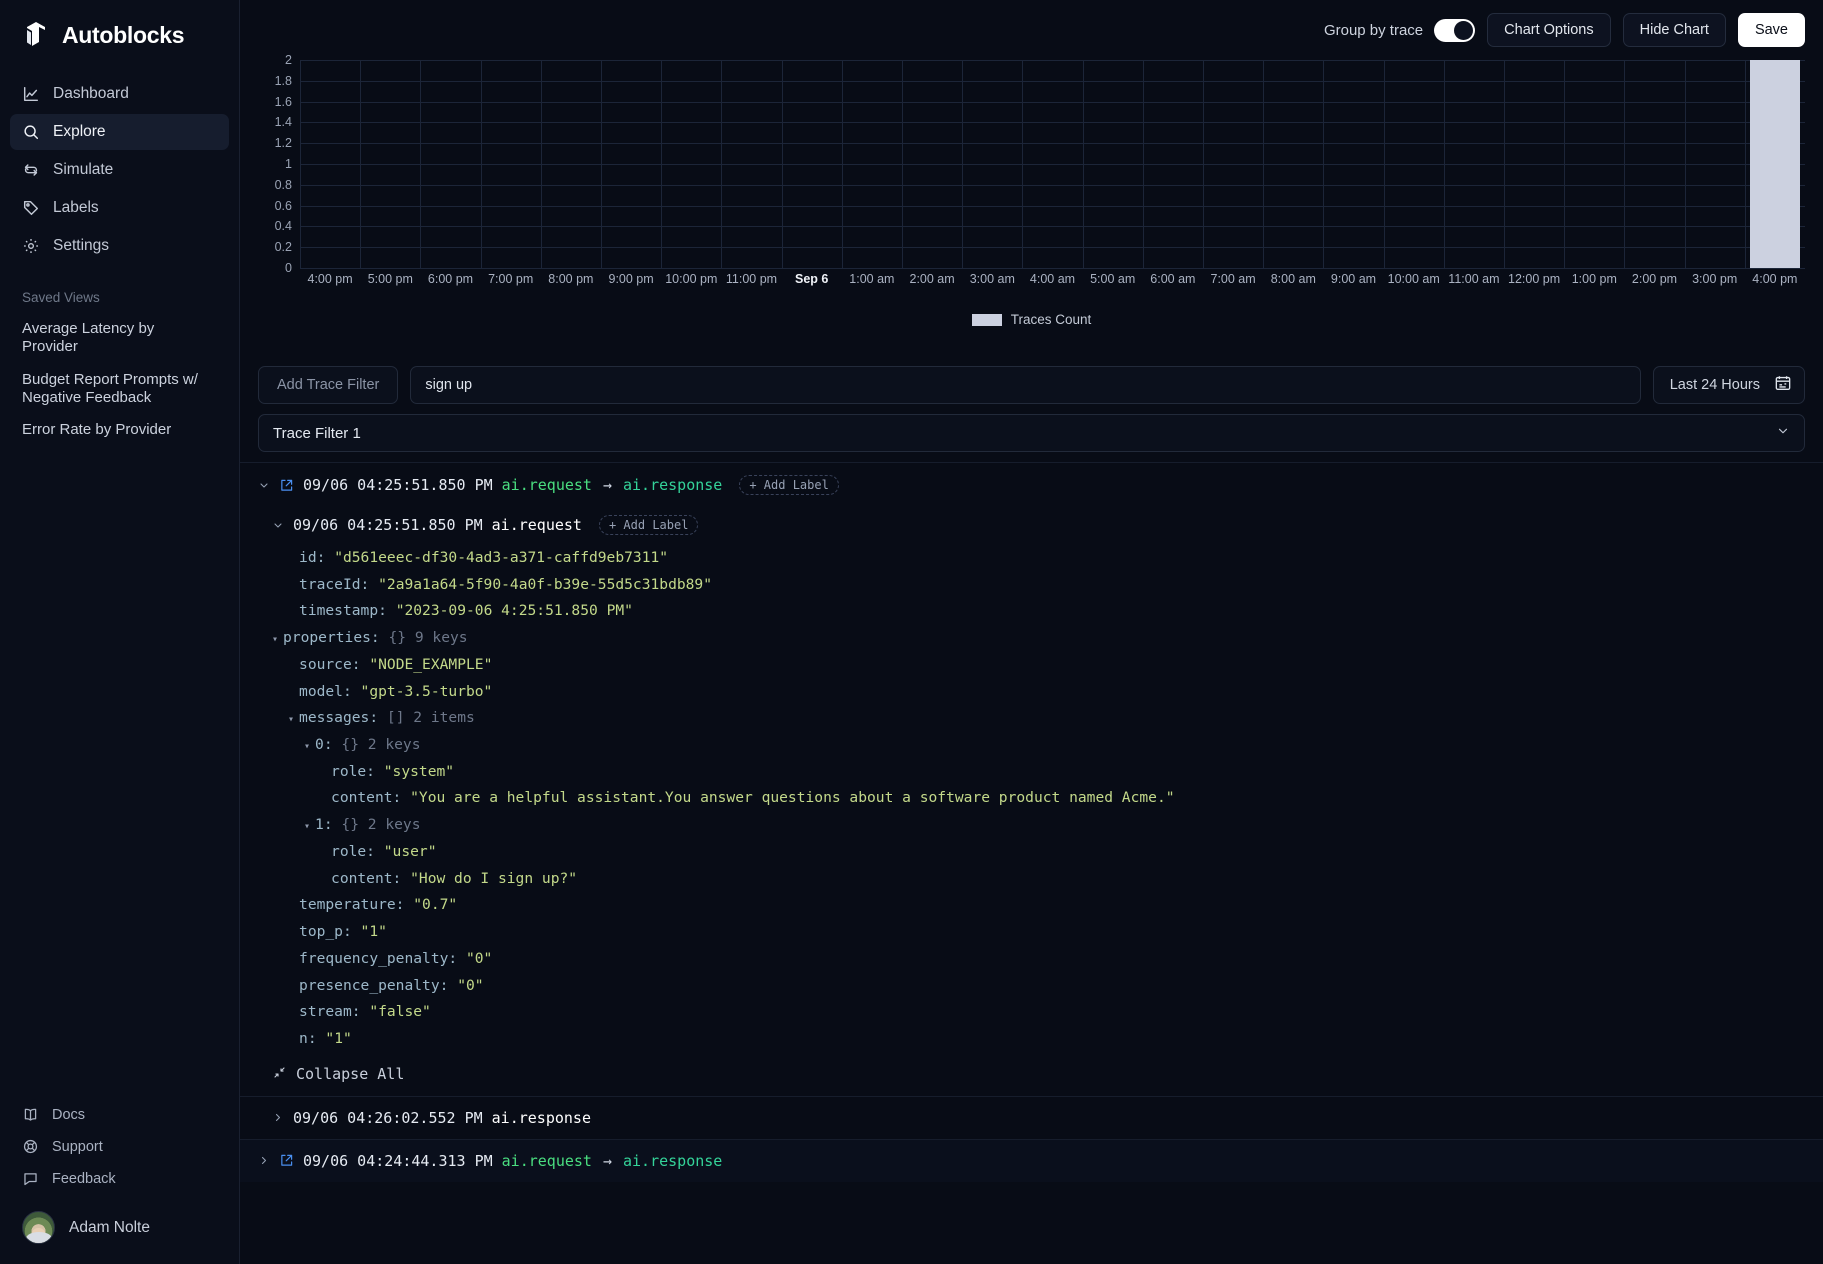 This screenshot has height=1264, width=1823. What do you see at coordinates (932, 279) in the screenshot?
I see `x-axis-tick: 2:00 am` at bounding box center [932, 279].